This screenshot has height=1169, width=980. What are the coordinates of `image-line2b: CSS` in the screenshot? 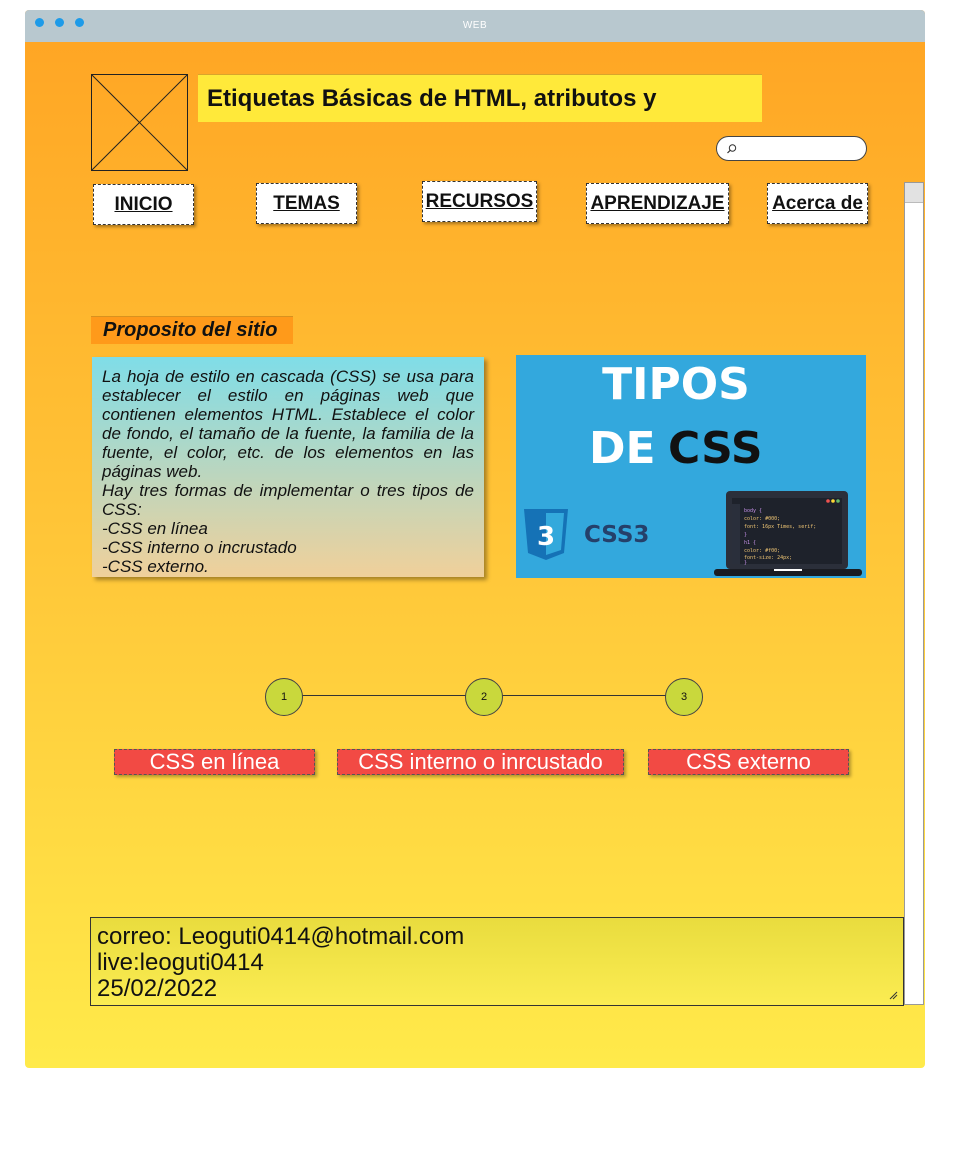 It's located at (715, 448).